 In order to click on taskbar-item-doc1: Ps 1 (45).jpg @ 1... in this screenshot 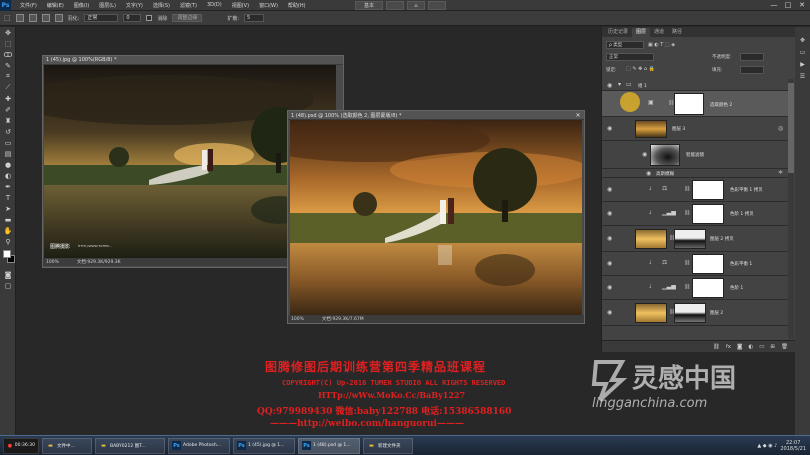, I will do `click(264, 445)`.